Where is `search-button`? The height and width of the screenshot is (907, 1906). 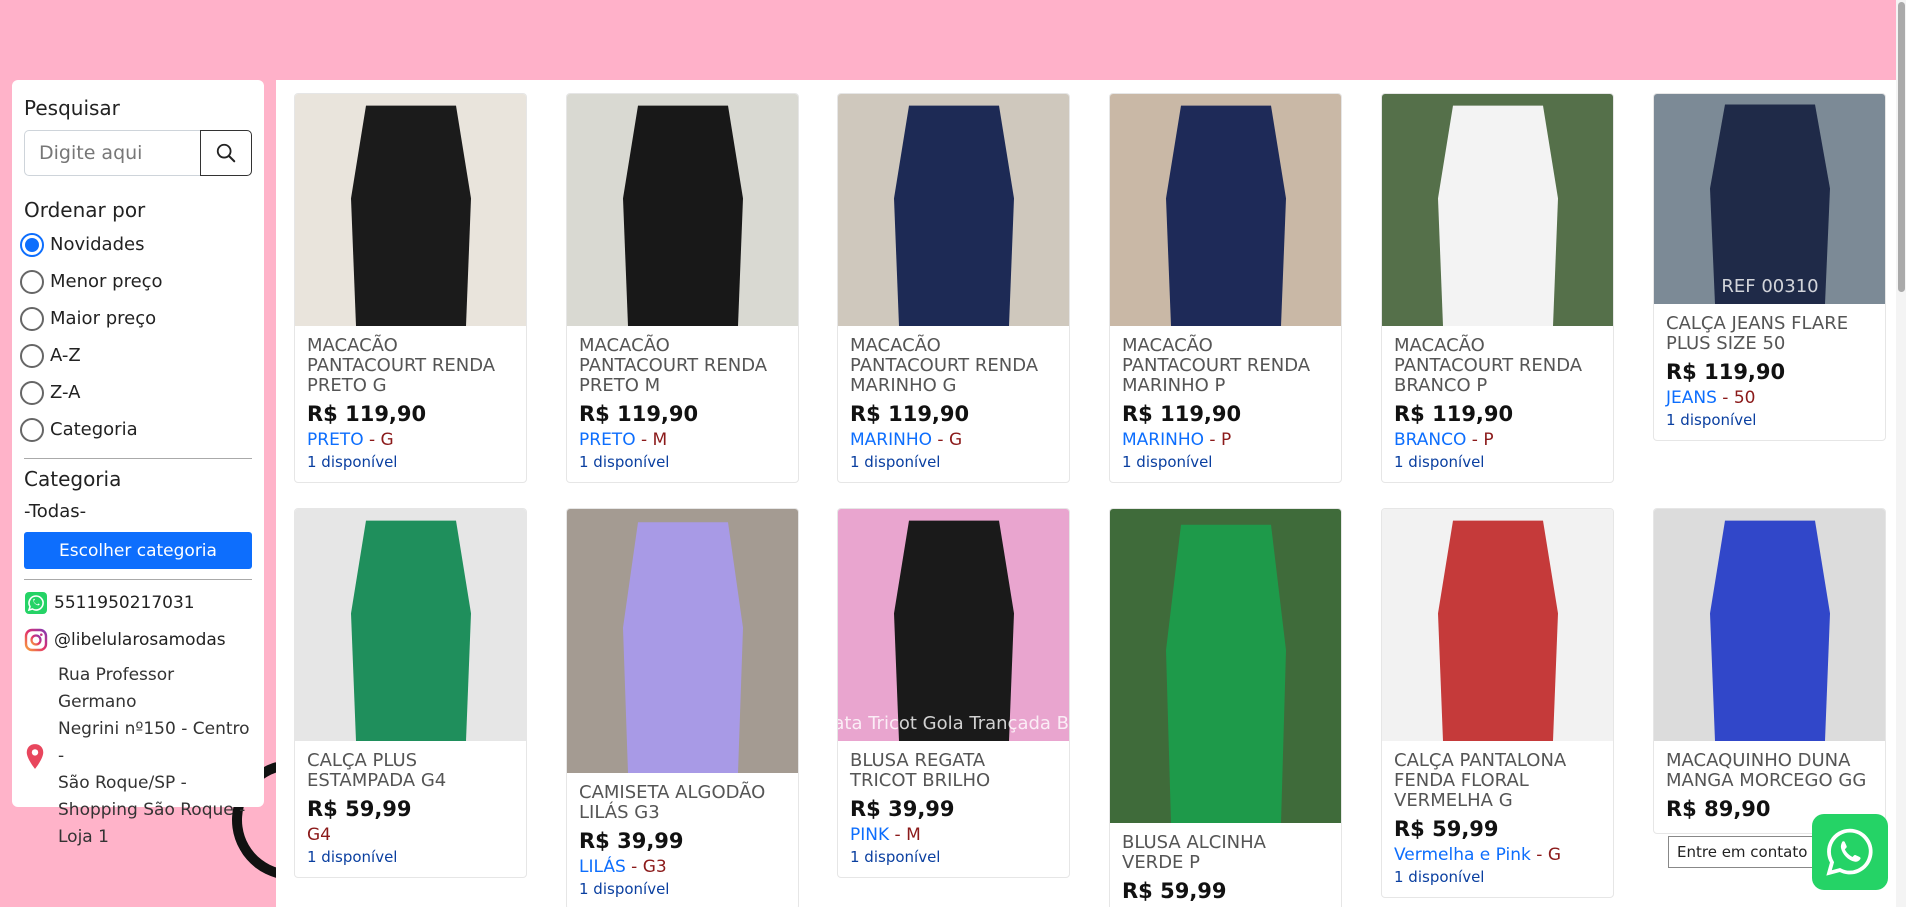
search-button is located at coordinates (226, 153).